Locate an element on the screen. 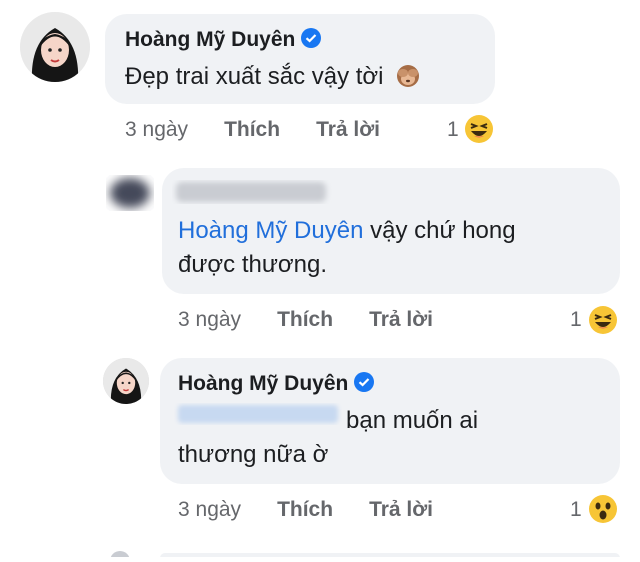 The image size is (640, 562). mention-link: Hoàng Mỹ Duyên is located at coordinates (270, 230).